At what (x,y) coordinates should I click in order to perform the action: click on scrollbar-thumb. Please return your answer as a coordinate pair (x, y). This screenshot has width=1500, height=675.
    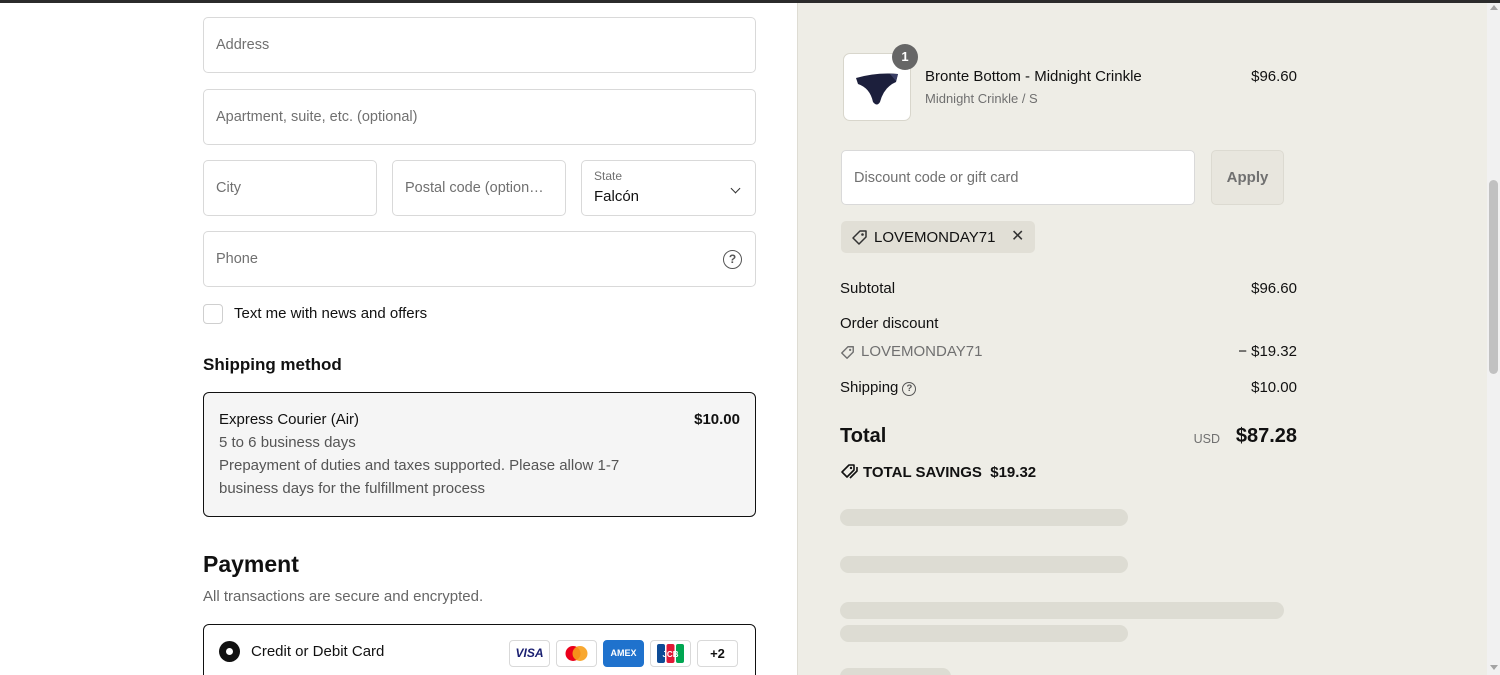
    Looking at the image, I should click on (1493, 277).